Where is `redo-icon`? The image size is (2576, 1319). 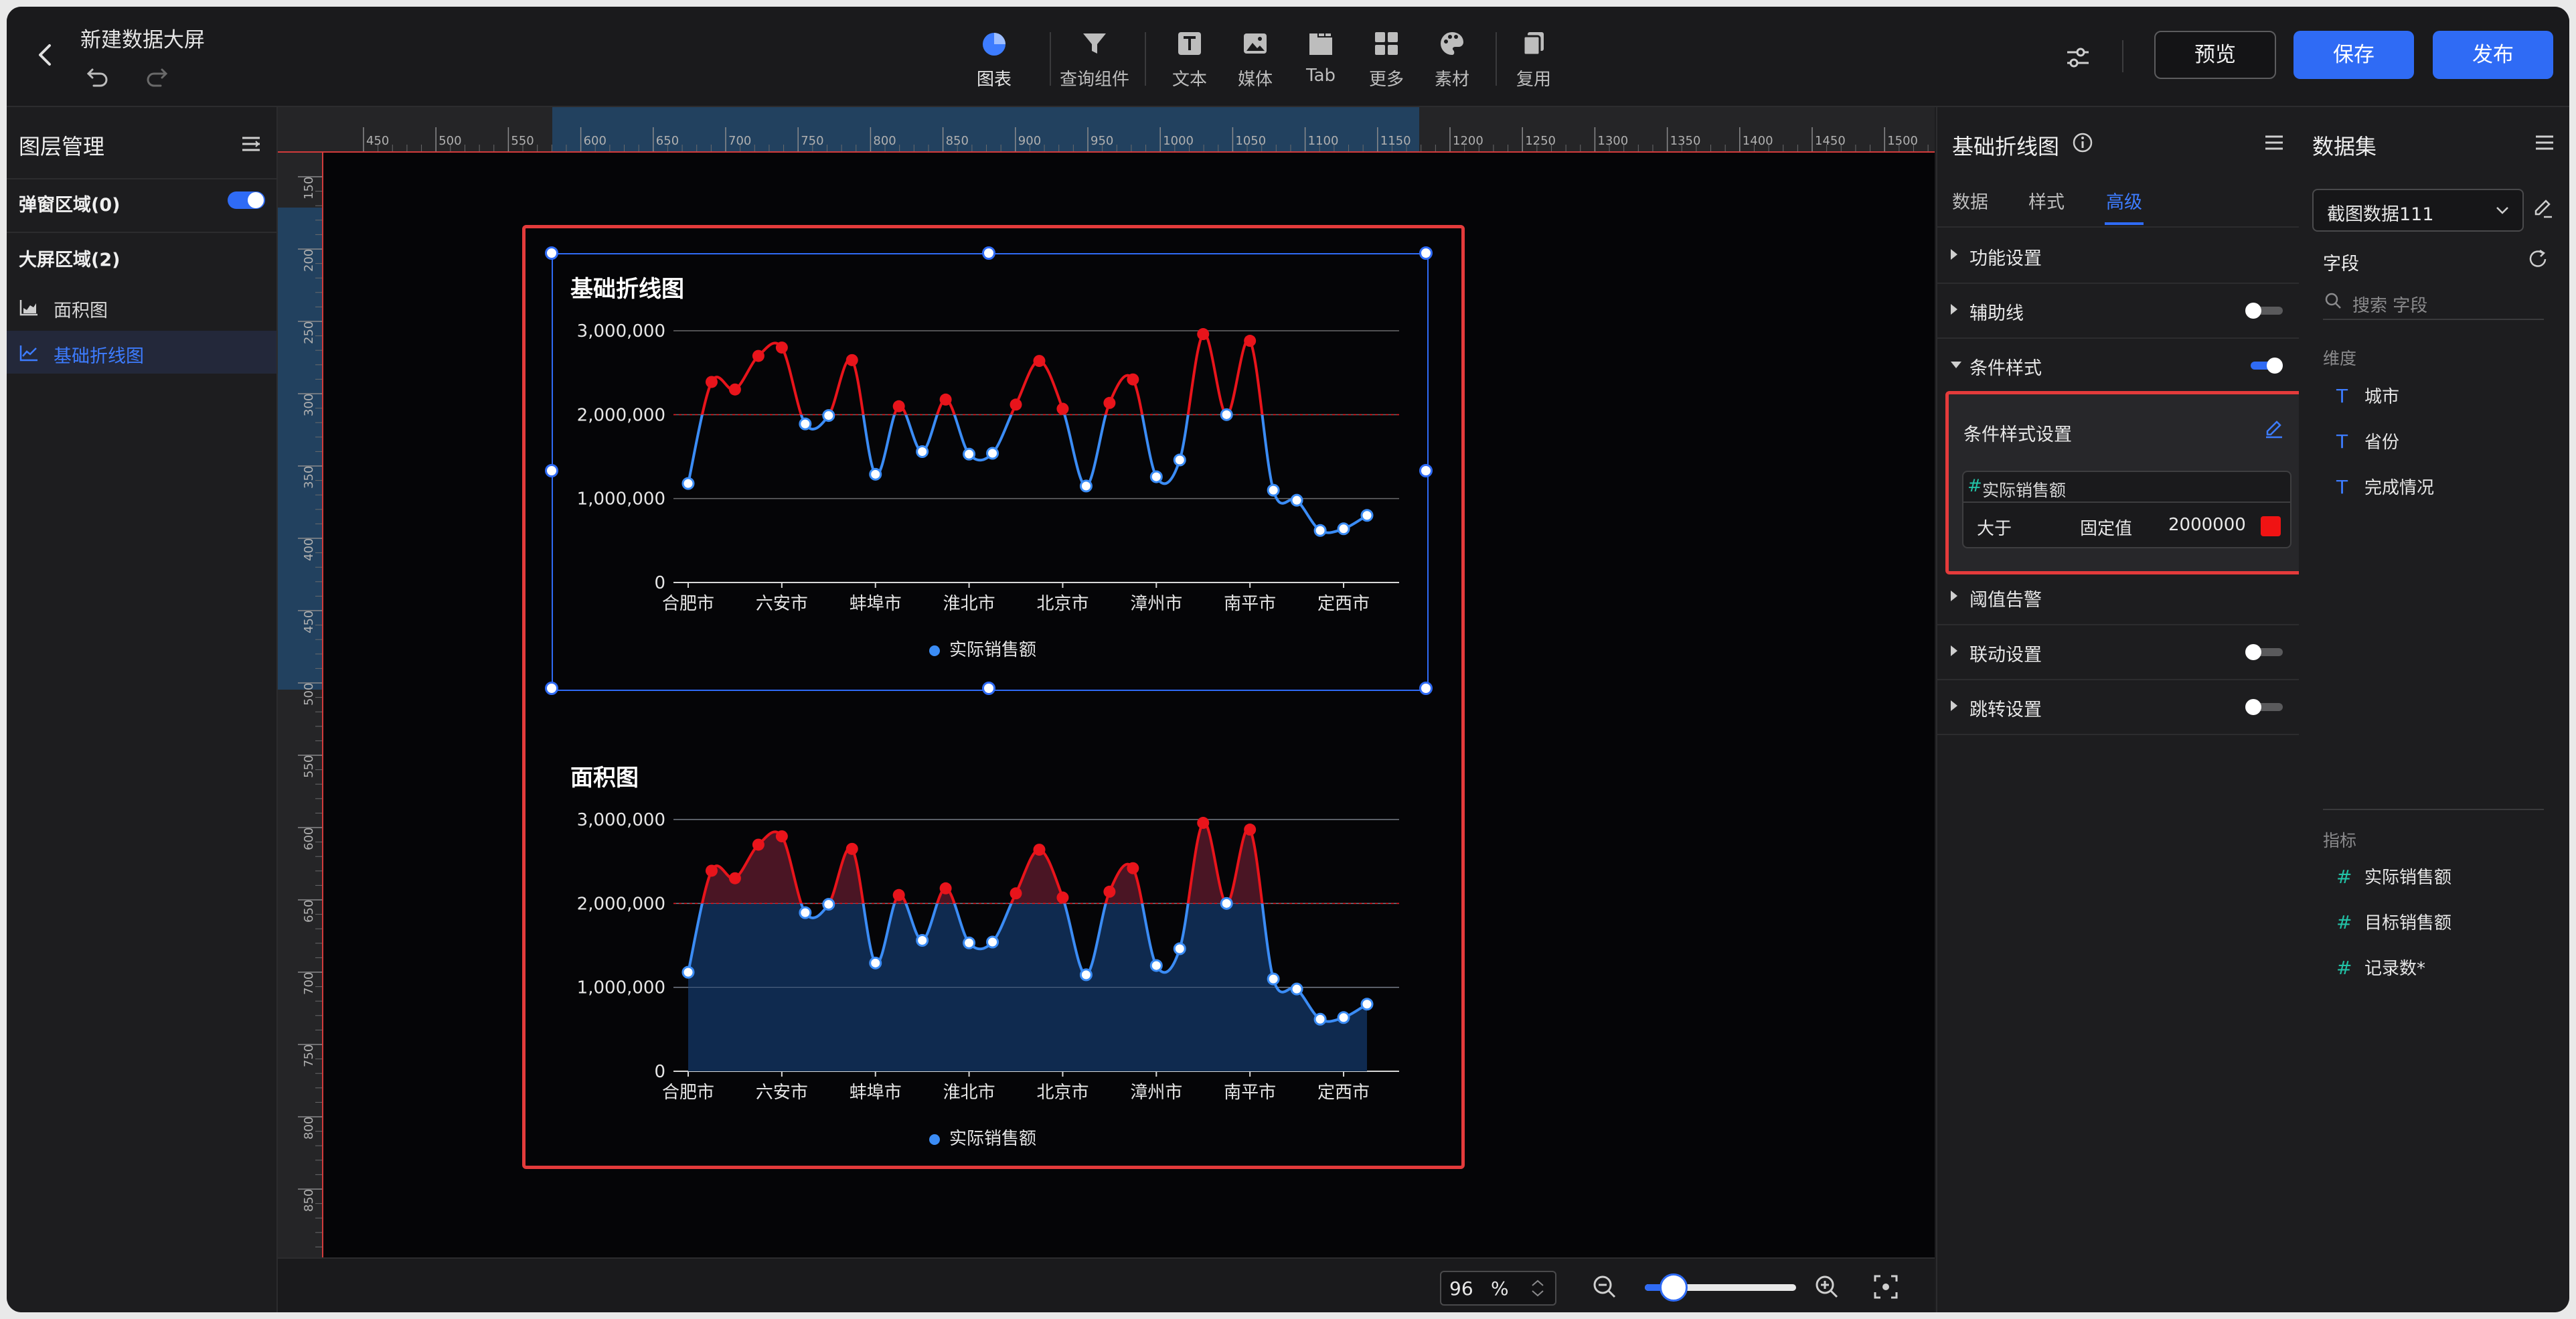
redo-icon is located at coordinates (157, 76).